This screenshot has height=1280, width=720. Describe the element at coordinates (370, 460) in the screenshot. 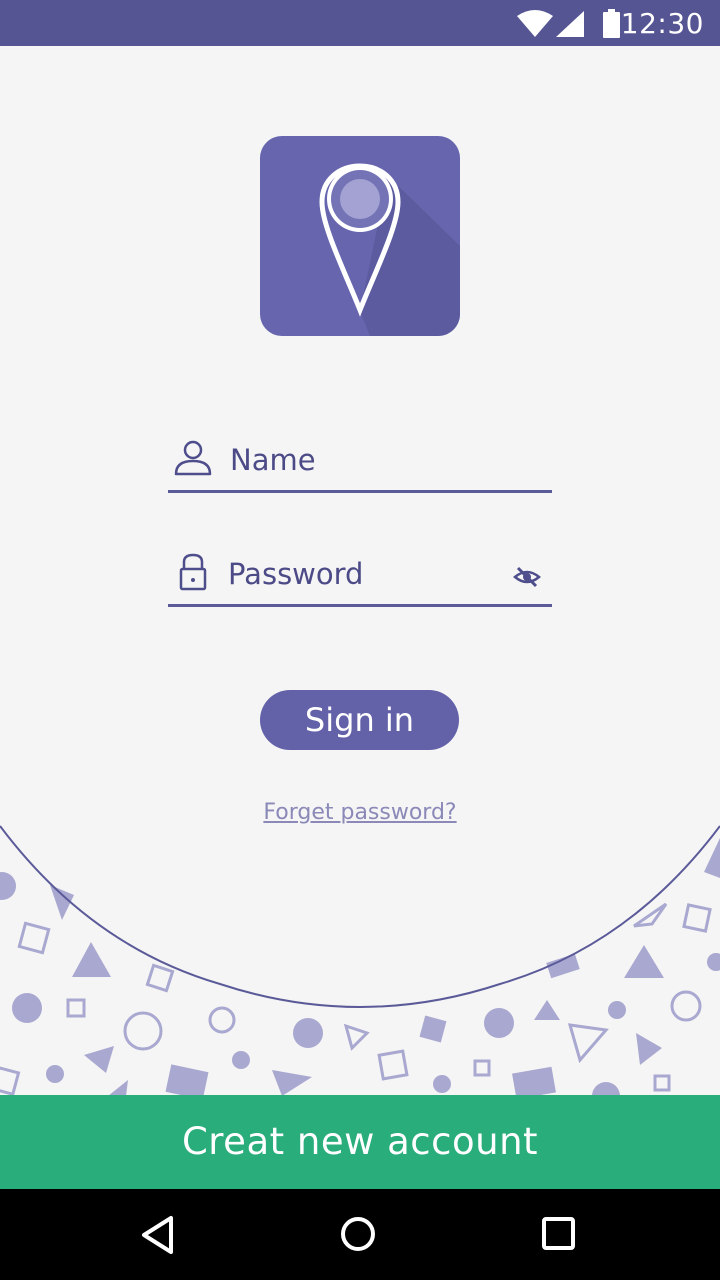

I see `name-input` at that location.